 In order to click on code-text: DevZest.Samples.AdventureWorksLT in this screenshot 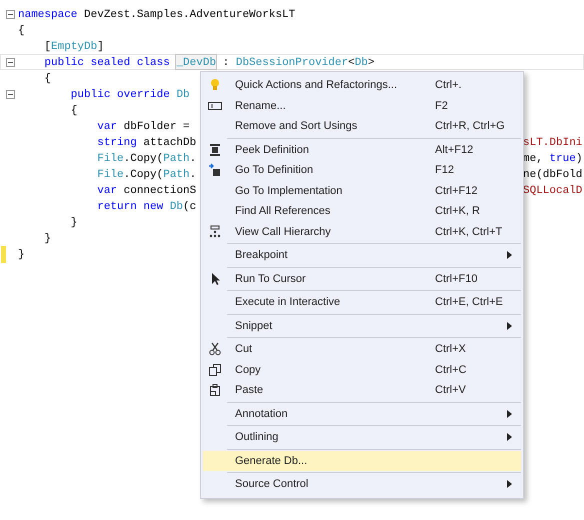, I will do `click(189, 14)`.